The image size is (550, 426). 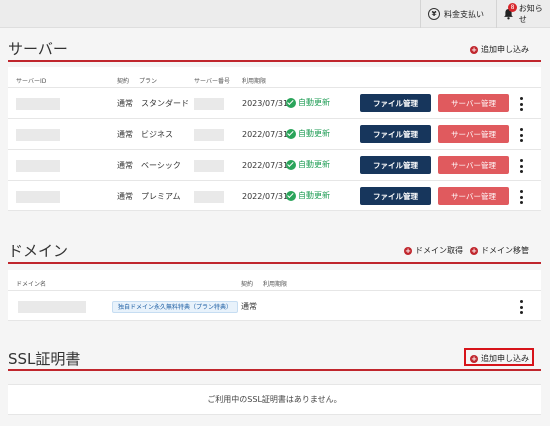 I want to click on server-table-header: サーバーID 契約 プラン サーバー番号 利用期限, so click(x=274, y=77).